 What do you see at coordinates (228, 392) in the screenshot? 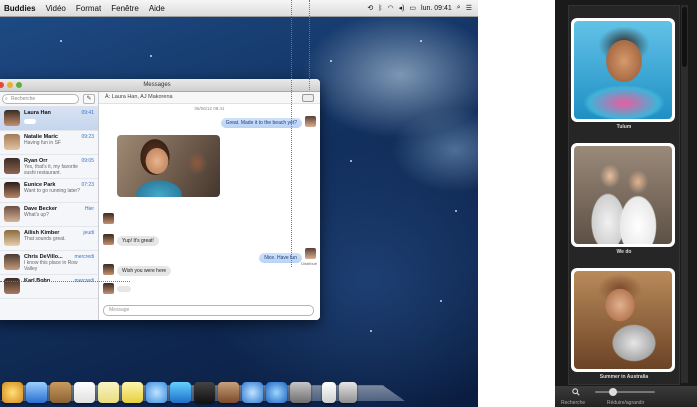
I see `iphoto-icon` at bounding box center [228, 392].